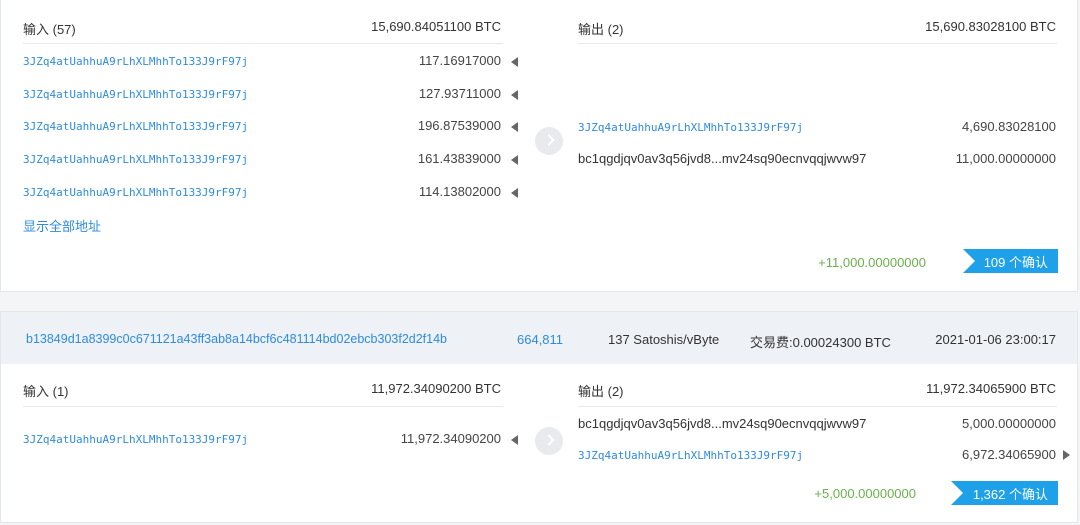 This screenshot has width=1080, height=525. Describe the element at coordinates (872, 262) in the screenshot. I see `balance-change: +11,000.00000000` at that location.